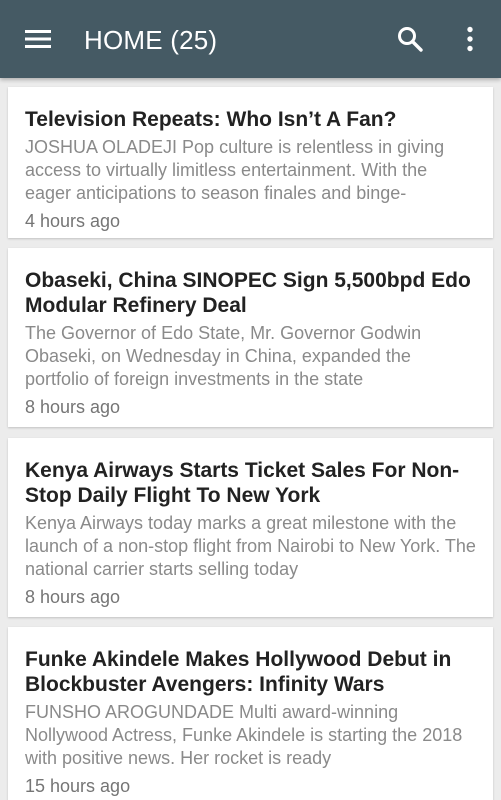 The width and height of the screenshot is (501, 800). Describe the element at coordinates (73, 221) in the screenshot. I see `article-timestamp: 4 hours ago` at that location.